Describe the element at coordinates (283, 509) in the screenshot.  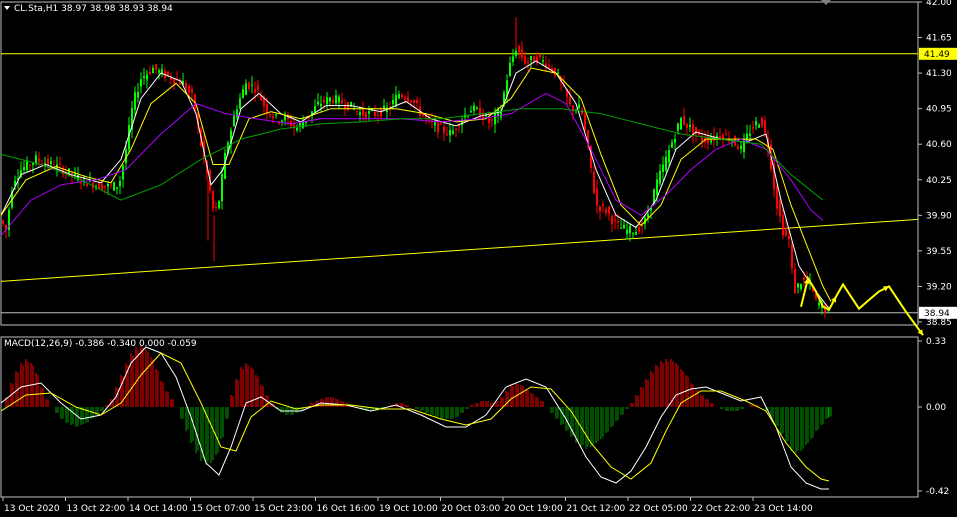
I see `time-tick-label: 15 Oct 23:00` at that location.